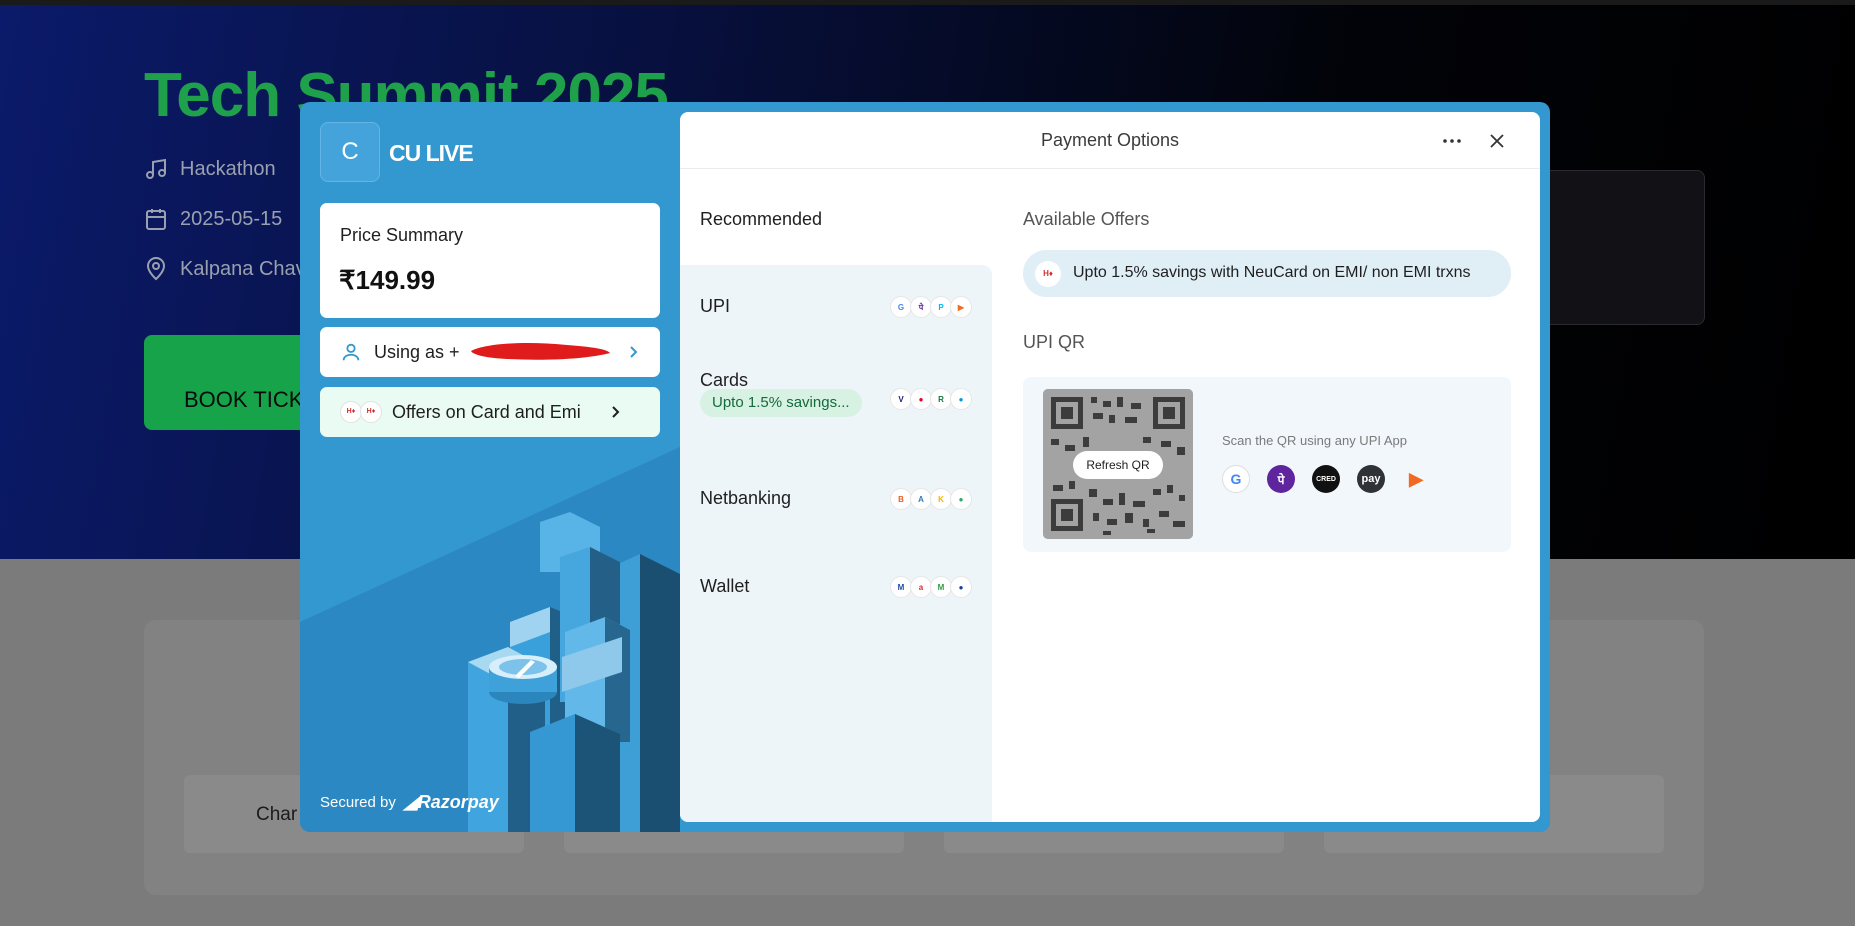 The height and width of the screenshot is (926, 1855). I want to click on close-icon, so click(1497, 141).